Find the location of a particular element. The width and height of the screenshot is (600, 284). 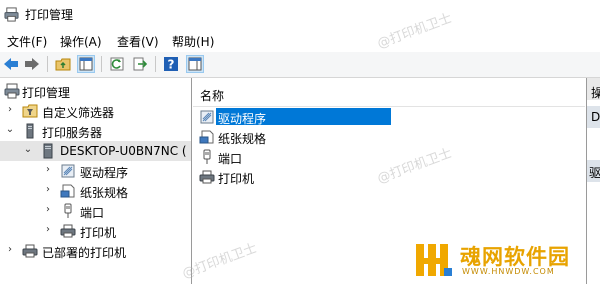

menu-view: 查看(V) is located at coordinates (138, 41).